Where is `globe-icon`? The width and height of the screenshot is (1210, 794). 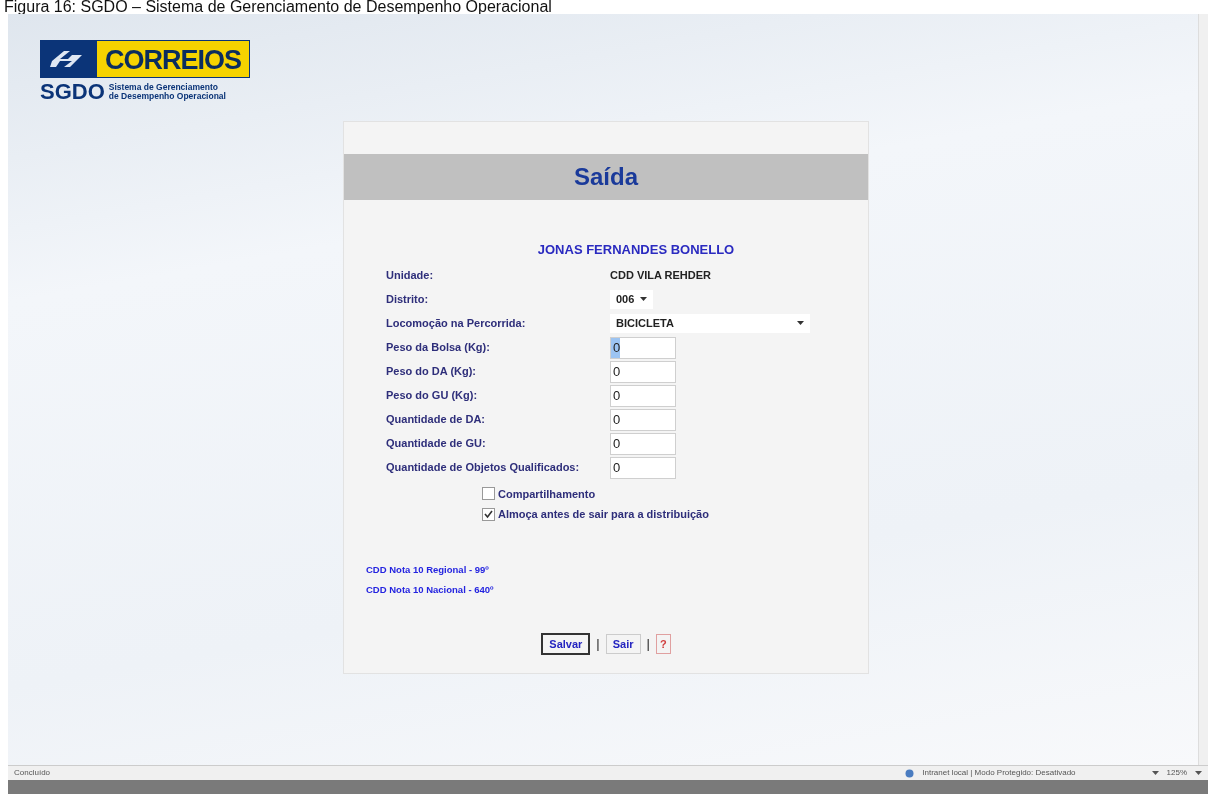 globe-icon is located at coordinates (910, 773).